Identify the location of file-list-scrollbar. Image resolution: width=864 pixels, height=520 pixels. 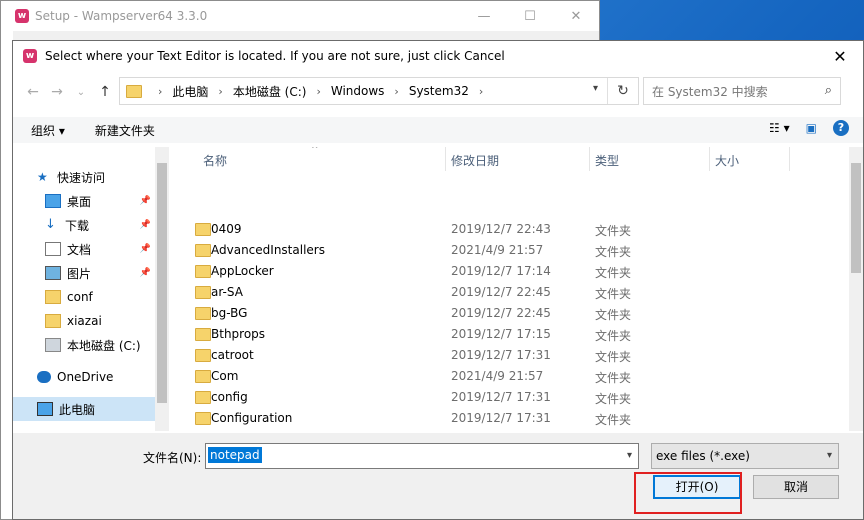
(856, 289).